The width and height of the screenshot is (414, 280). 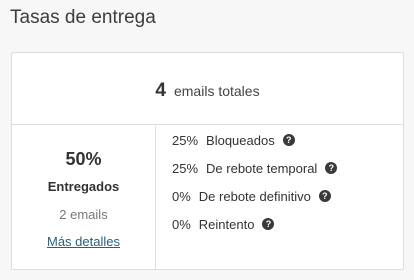 I want to click on stat-row-retry: 0% Reintento ?, so click(x=223, y=224).